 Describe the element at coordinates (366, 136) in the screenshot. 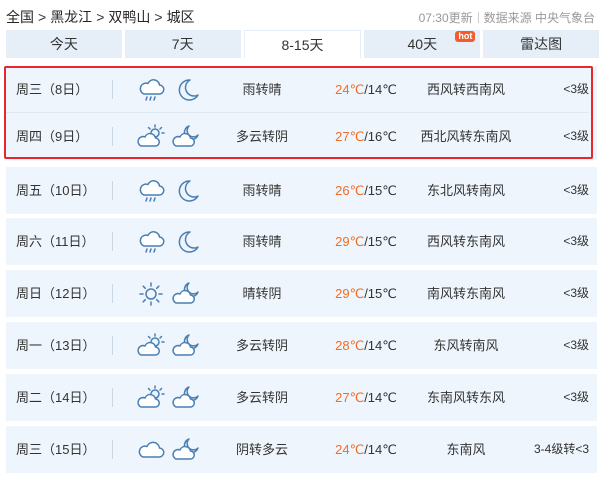

I see `temperature-range: 27℃/16℃` at that location.